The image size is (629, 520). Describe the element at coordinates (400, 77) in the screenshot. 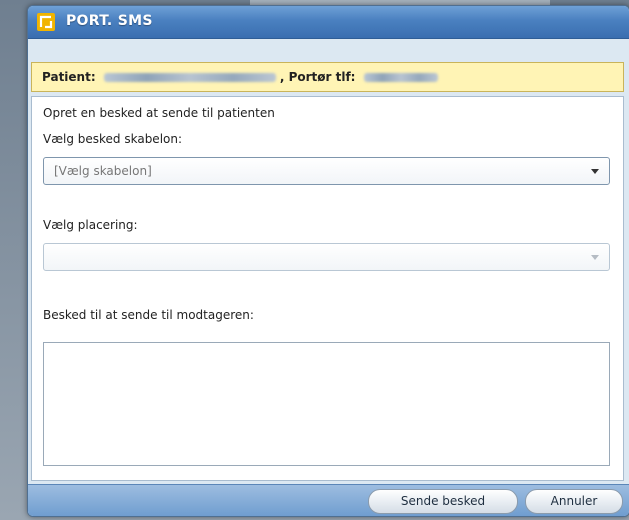

I see `redacted-phone-number` at that location.